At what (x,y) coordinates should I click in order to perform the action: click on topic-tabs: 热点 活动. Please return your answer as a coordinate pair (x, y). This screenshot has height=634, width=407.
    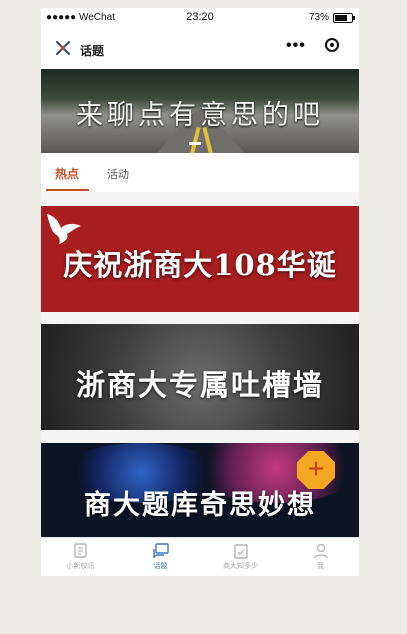
    Looking at the image, I should click on (200, 172).